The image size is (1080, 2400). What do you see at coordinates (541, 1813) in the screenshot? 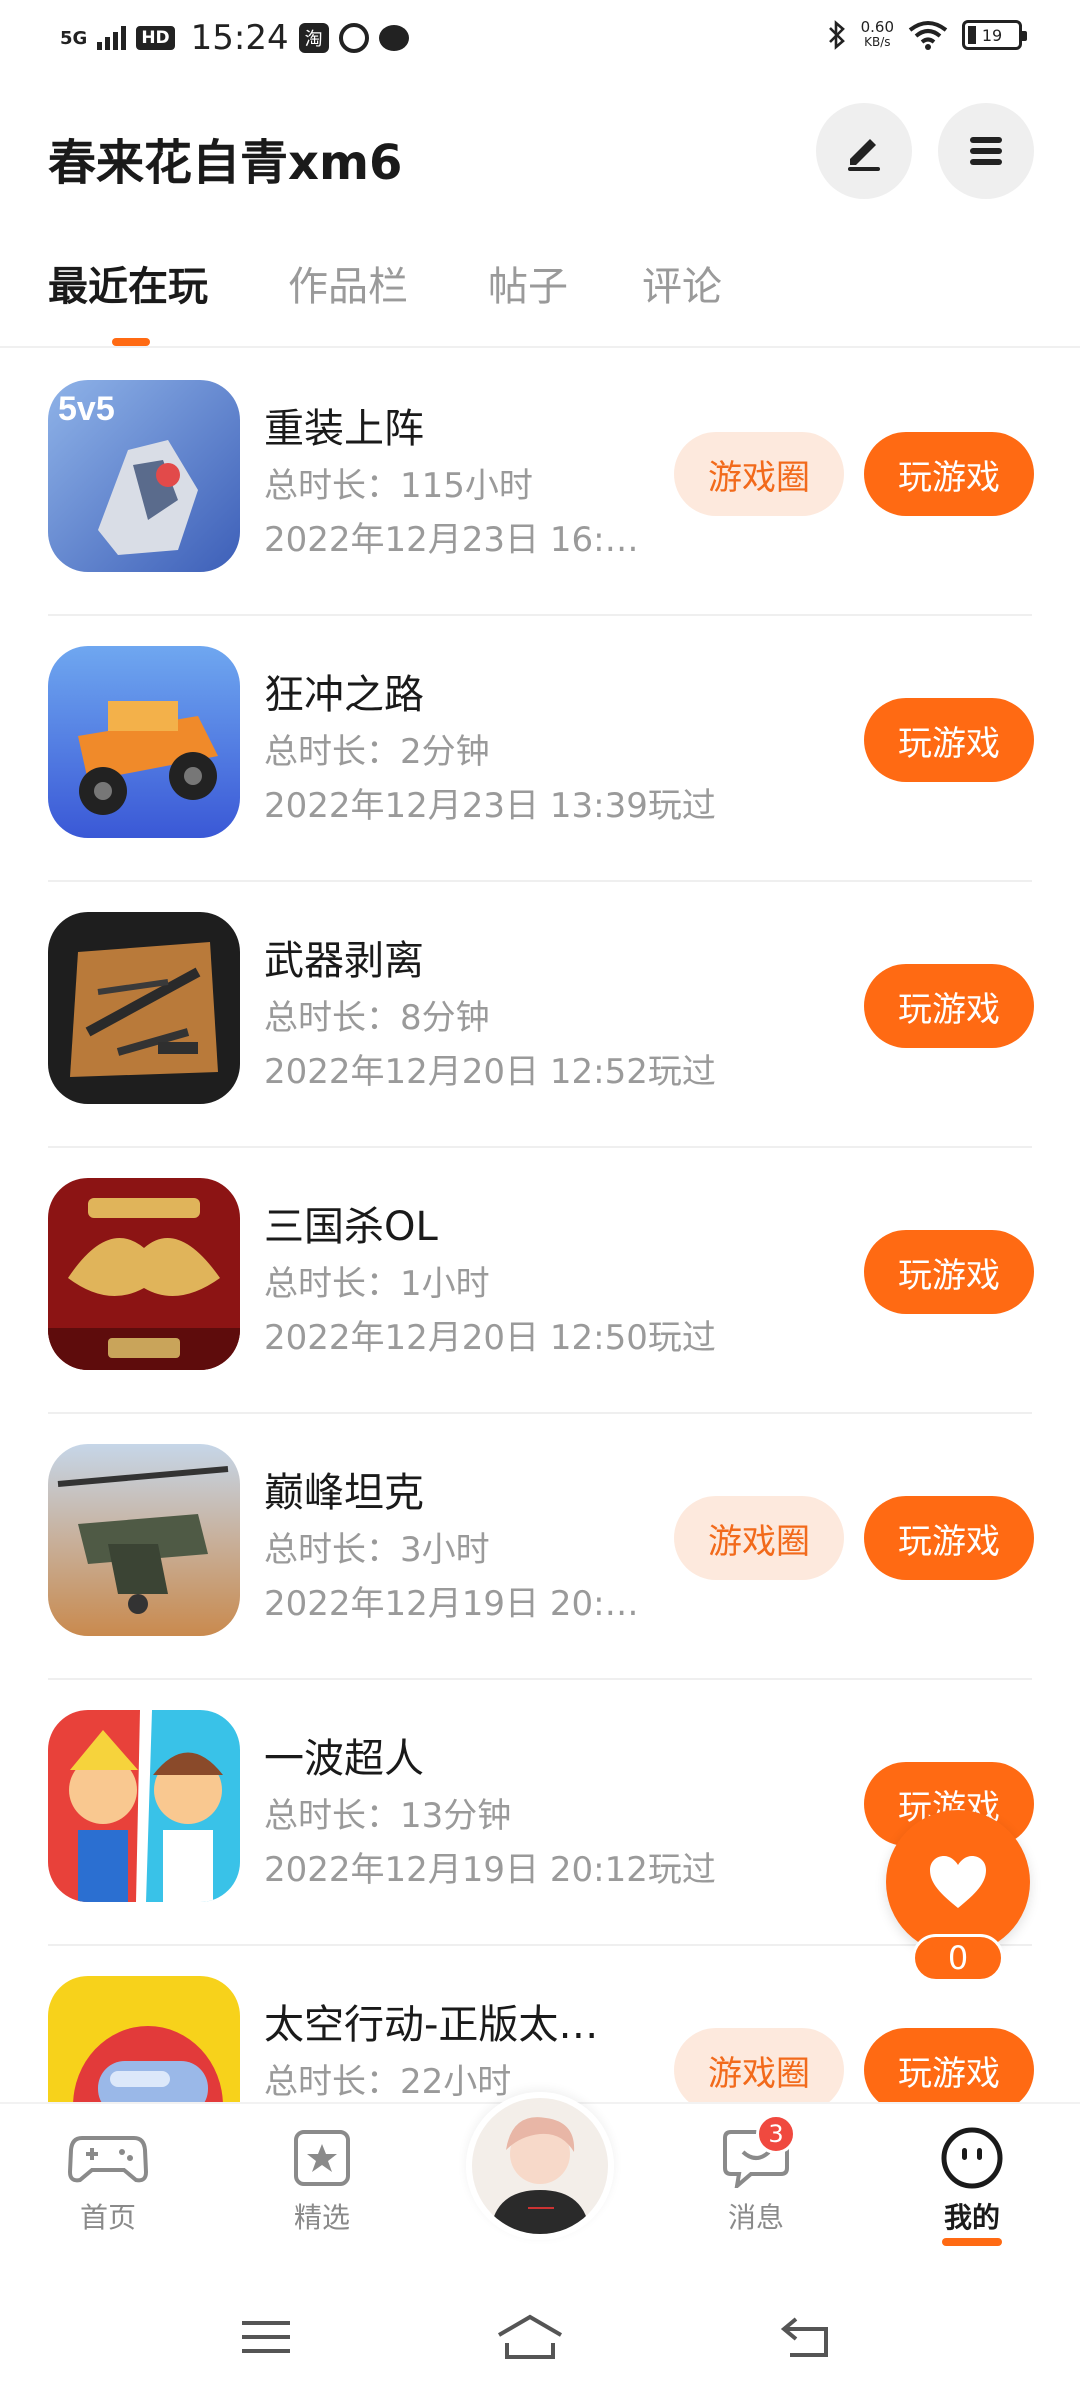
I see `list-item: 一波超人 总时长：13分钟 2022年12月19日 20:12玩过 玩游戏` at bounding box center [541, 1813].